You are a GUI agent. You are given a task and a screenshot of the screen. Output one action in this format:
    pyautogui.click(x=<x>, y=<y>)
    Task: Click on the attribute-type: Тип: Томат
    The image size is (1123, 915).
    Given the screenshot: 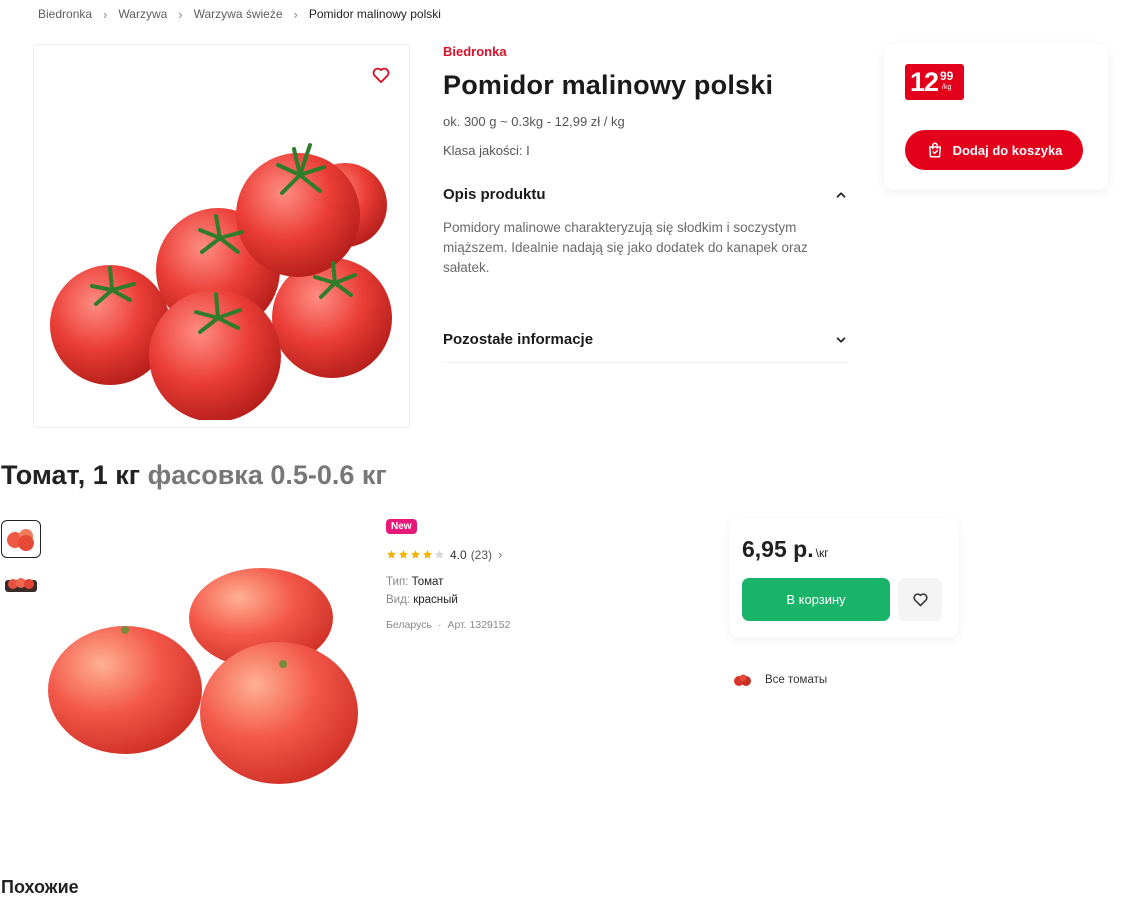 What is the action you would take?
    pyautogui.click(x=448, y=582)
    